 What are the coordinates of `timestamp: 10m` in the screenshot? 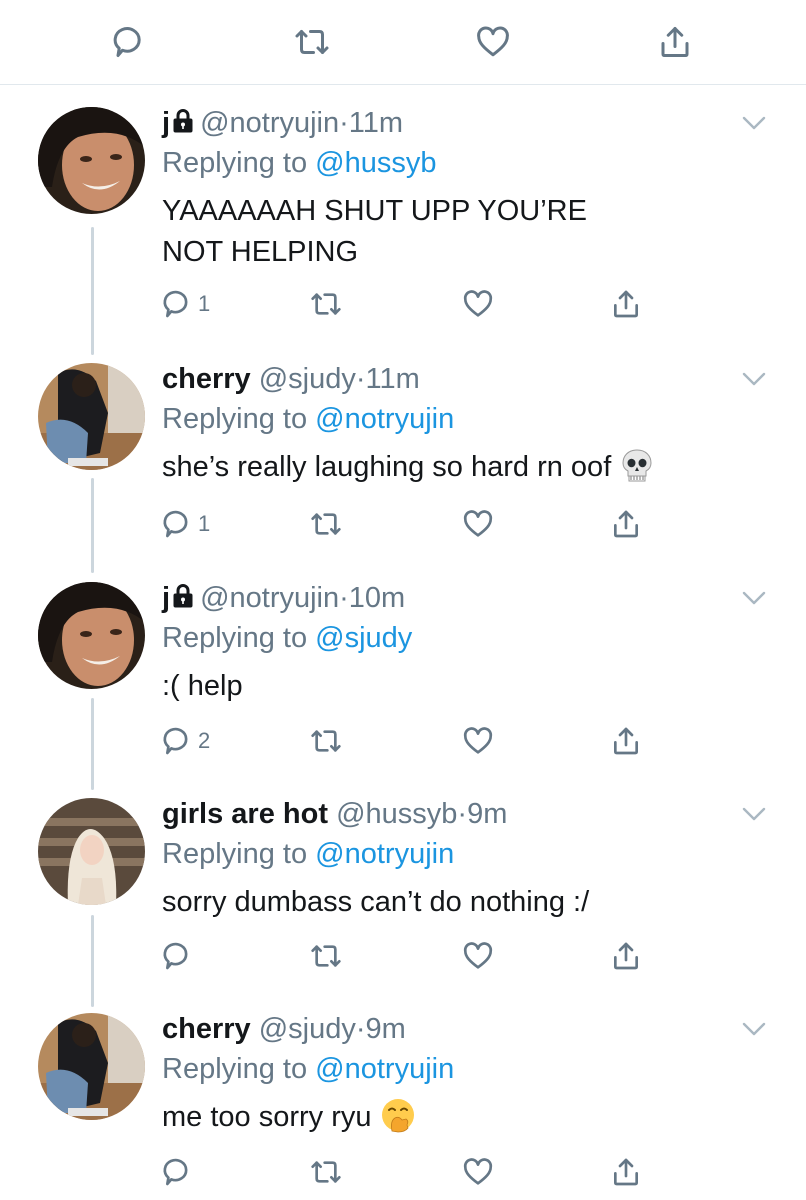 It's located at (377, 598).